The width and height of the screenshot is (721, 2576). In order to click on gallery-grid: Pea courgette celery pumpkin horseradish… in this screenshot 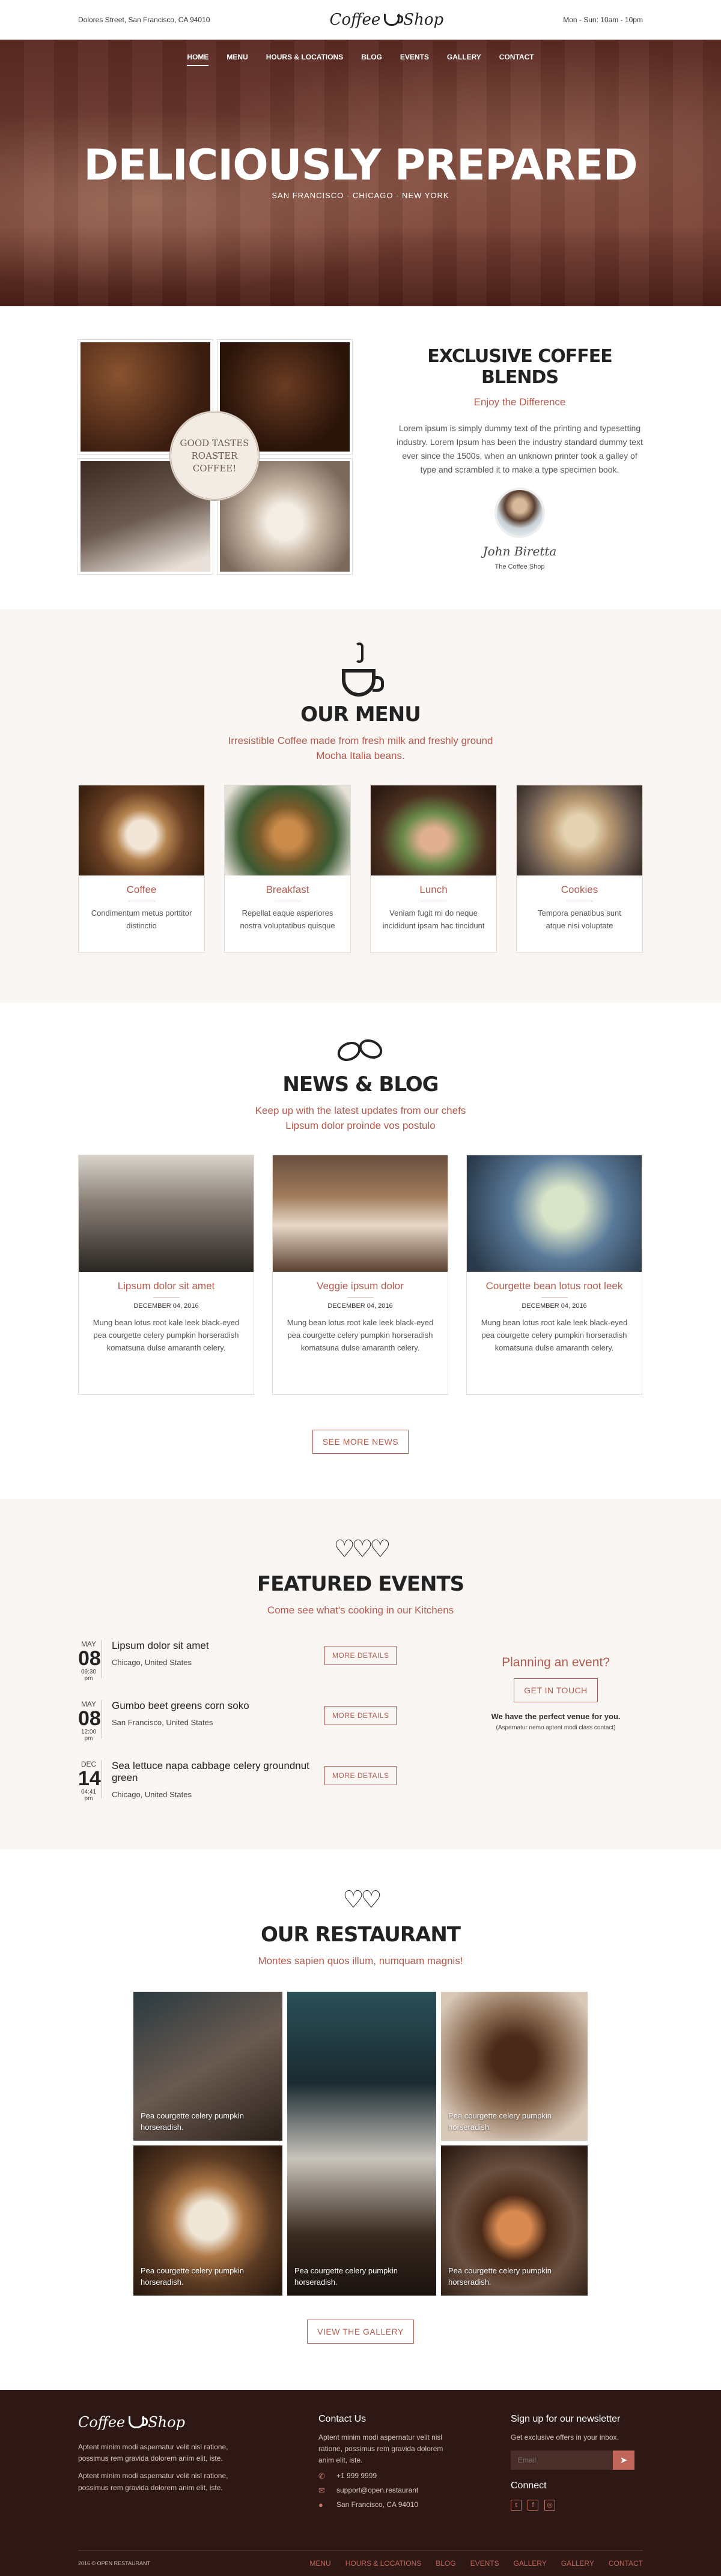, I will do `click(360, 2143)`.